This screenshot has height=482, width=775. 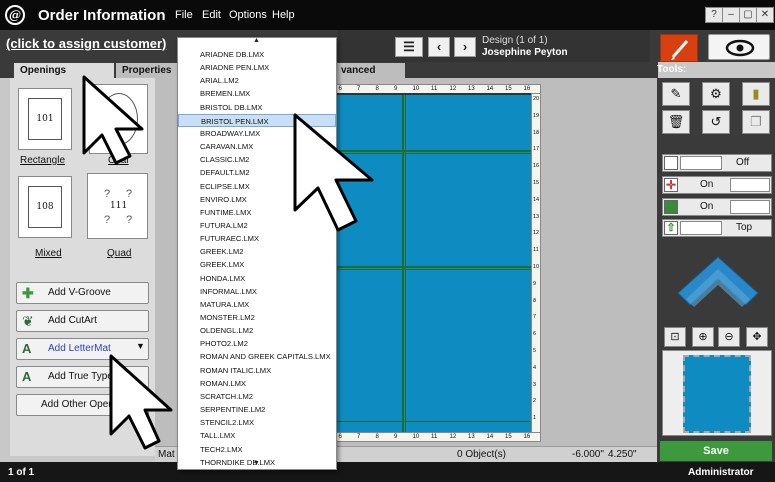 What do you see at coordinates (257, 67) in the screenshot?
I see `font-option: ARIADNE PEN.LMX` at bounding box center [257, 67].